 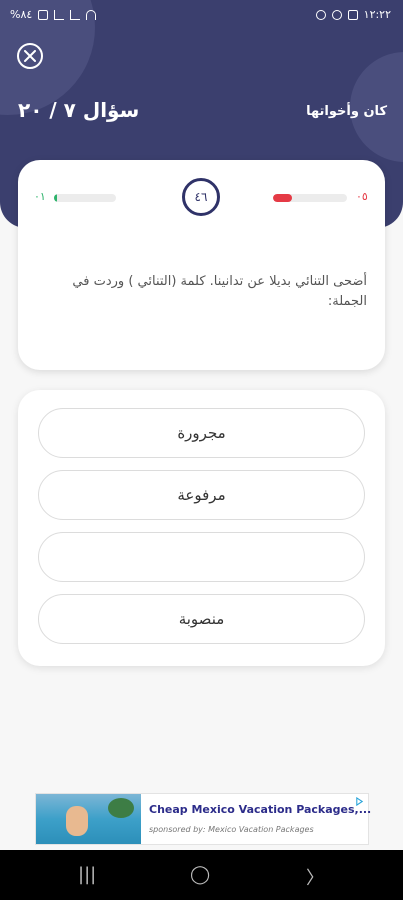 I want to click on battery-icon, so click(x=43, y=14).